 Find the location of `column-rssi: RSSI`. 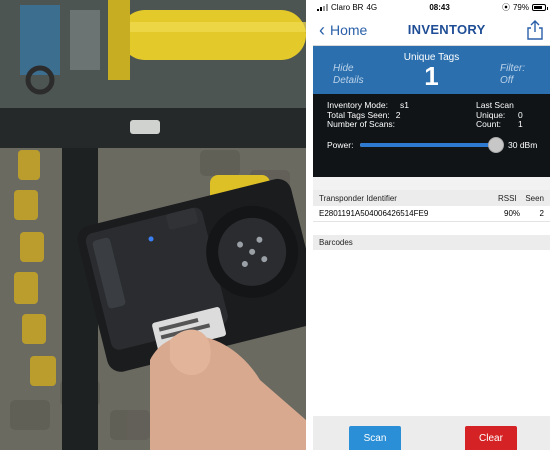

column-rssi: RSSI is located at coordinates (507, 198).